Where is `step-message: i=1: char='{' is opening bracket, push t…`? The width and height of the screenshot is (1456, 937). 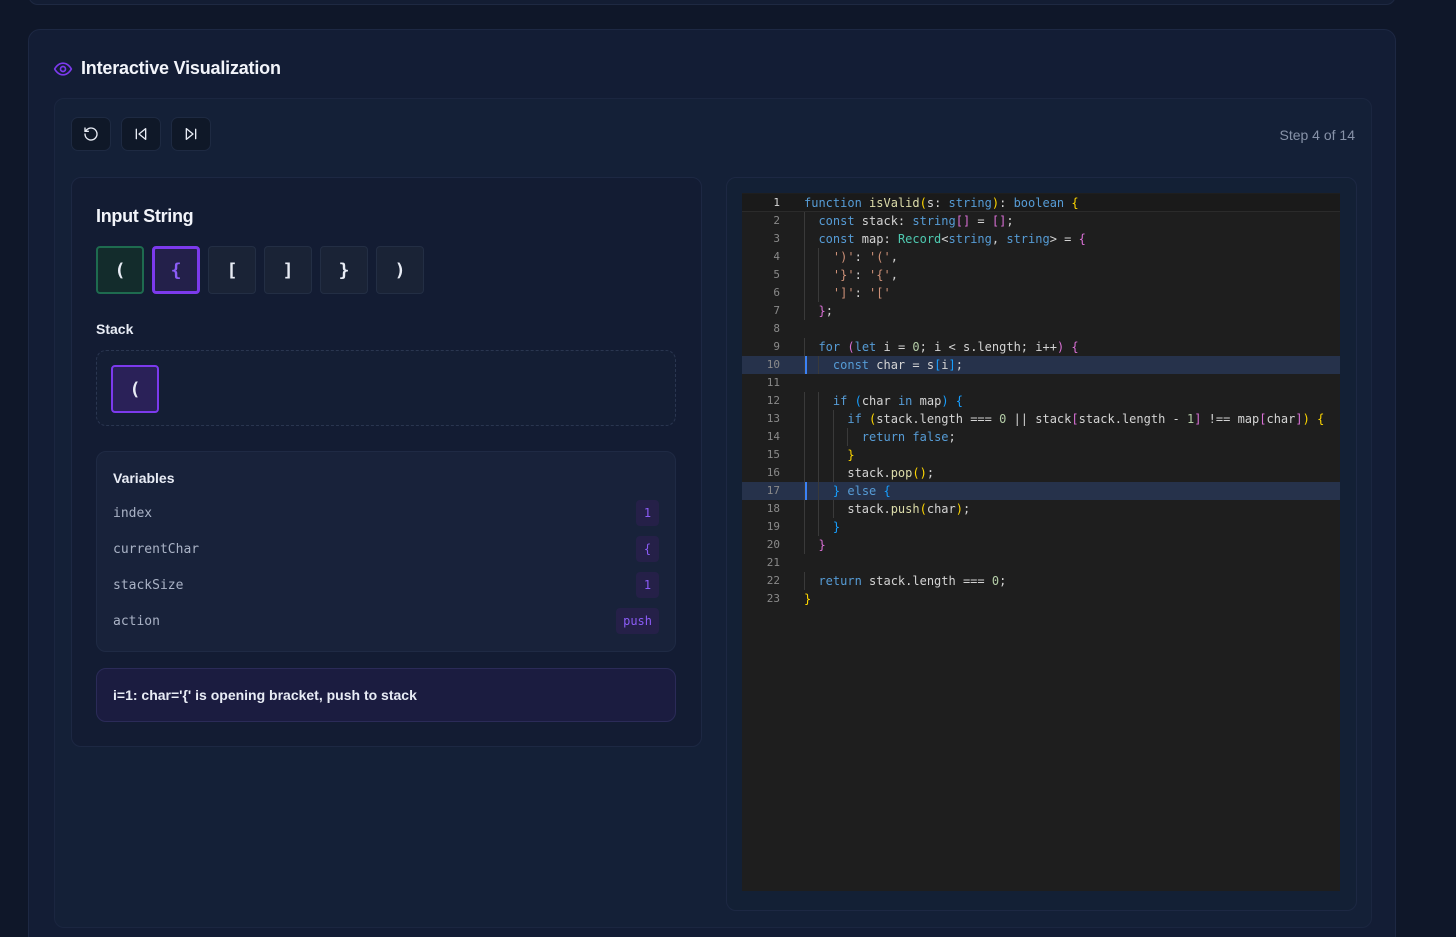 step-message: i=1: char='{' is opening bracket, push t… is located at coordinates (386, 695).